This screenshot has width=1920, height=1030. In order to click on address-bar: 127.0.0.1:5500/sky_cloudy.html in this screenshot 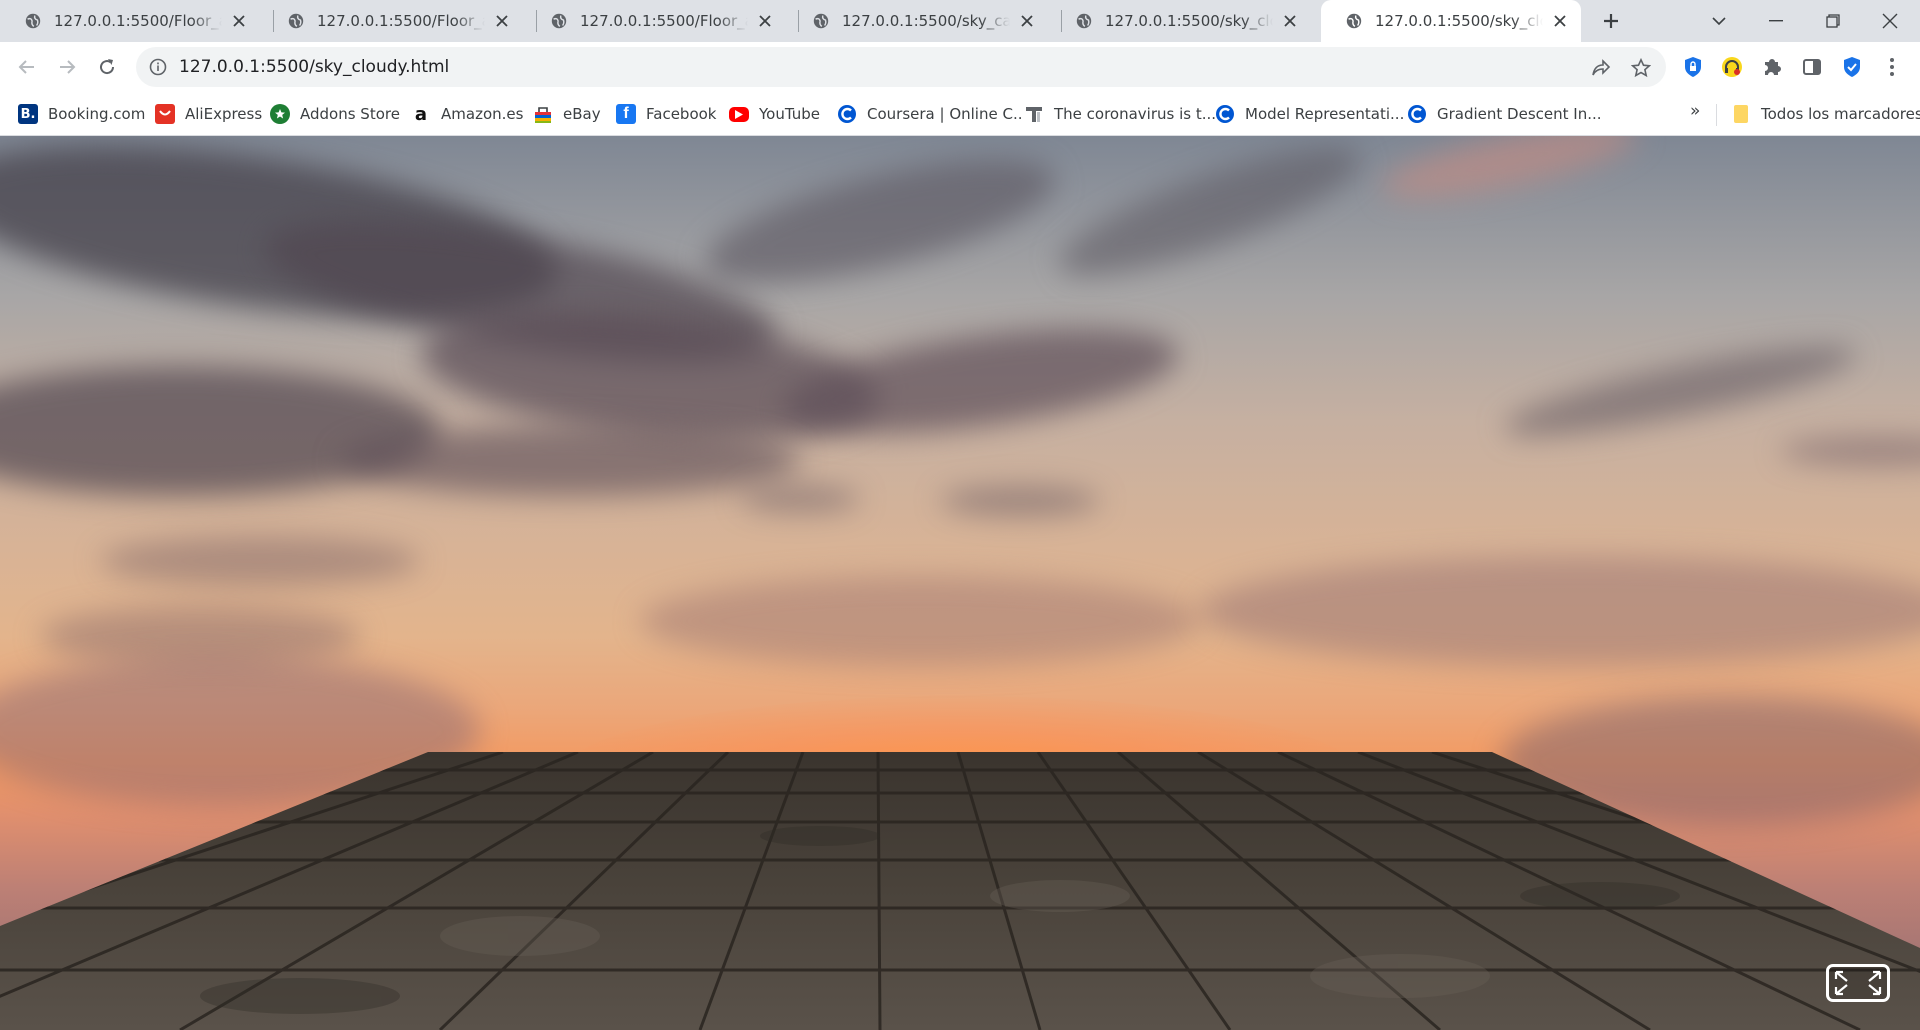, I will do `click(901, 67)`.